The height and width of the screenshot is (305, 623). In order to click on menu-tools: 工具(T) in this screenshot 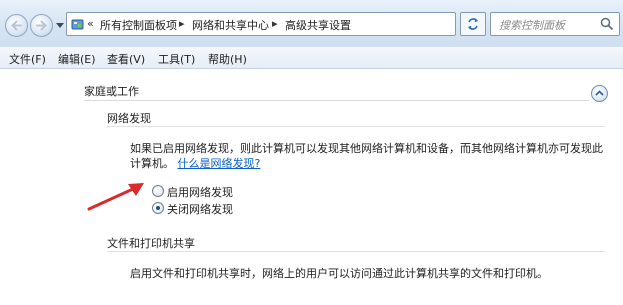, I will do `click(176, 59)`.